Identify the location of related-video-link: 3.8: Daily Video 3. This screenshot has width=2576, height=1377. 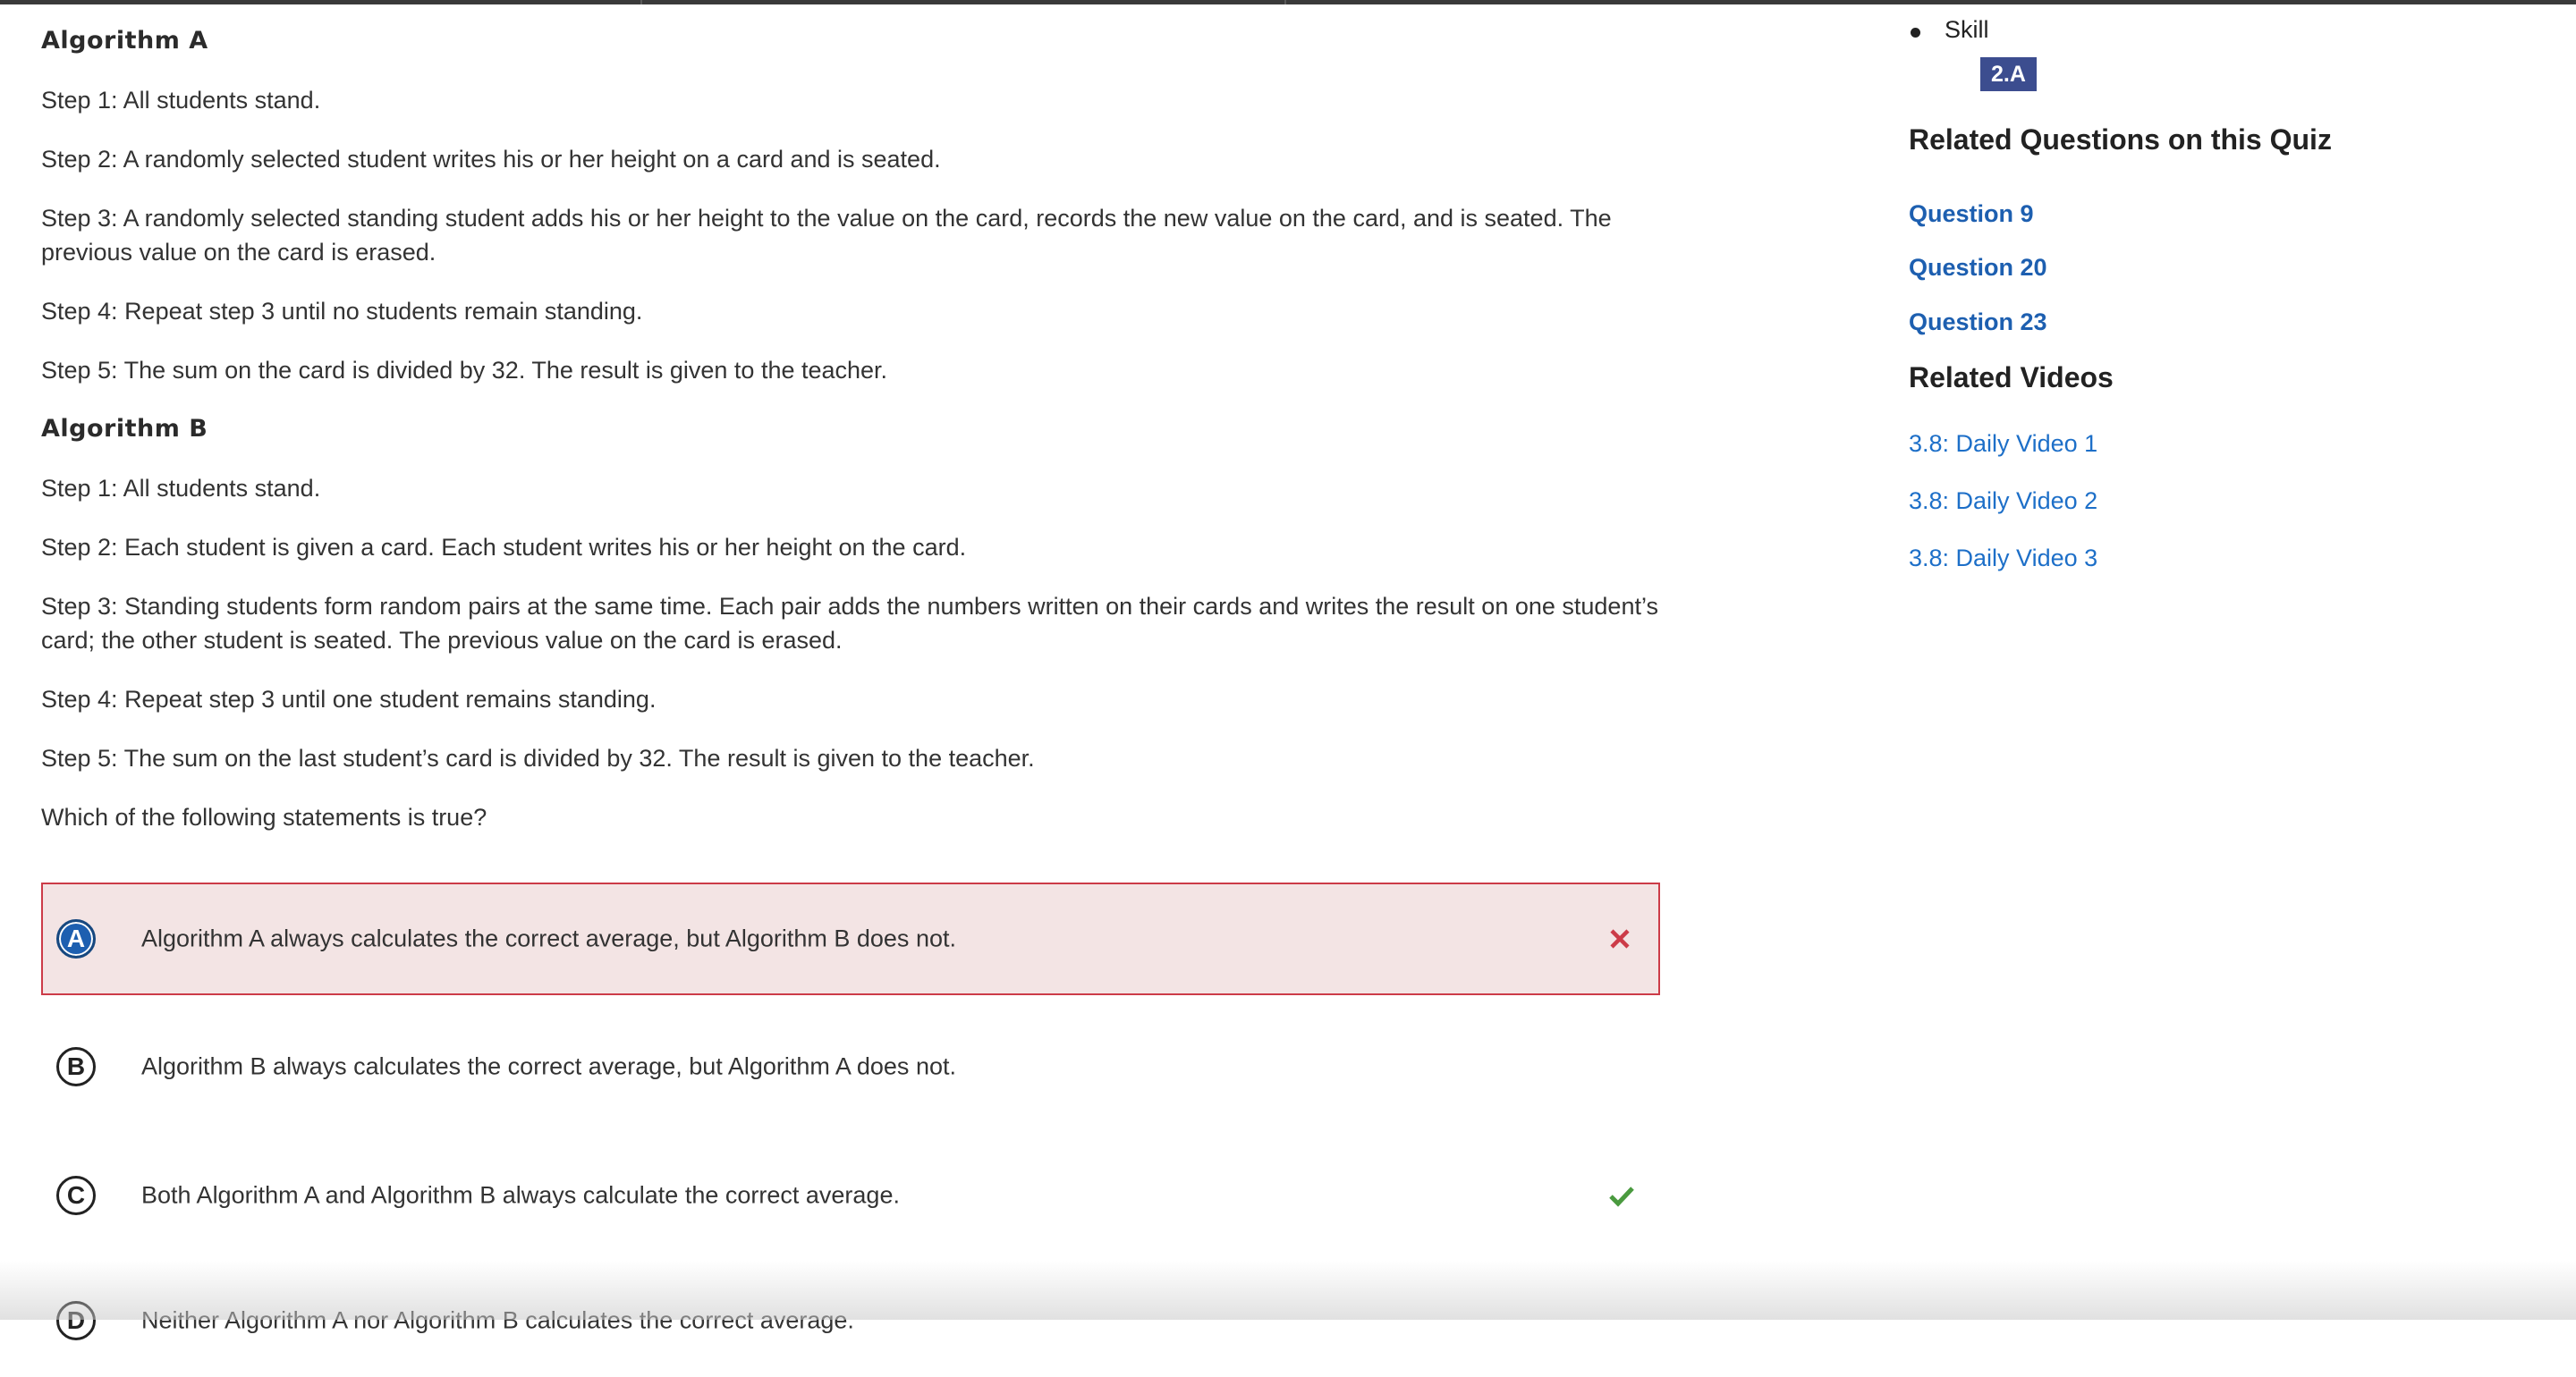
(2003, 558).